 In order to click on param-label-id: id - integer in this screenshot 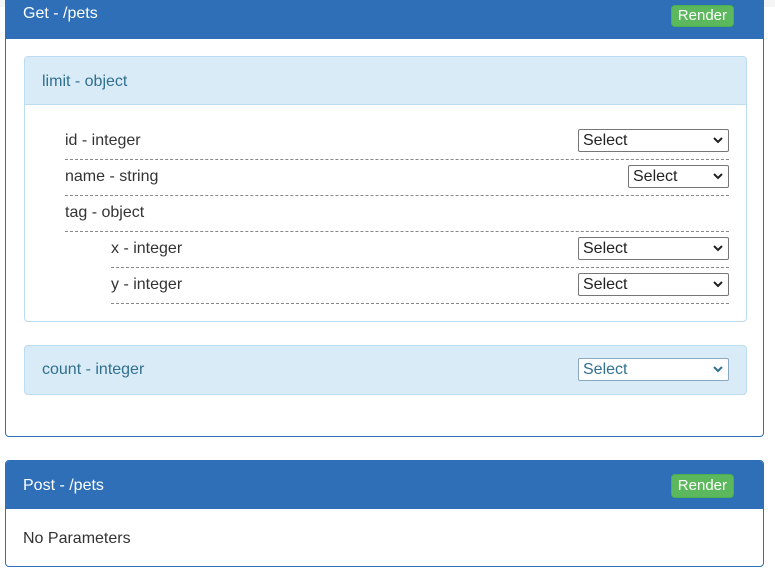, I will do `click(103, 140)`.